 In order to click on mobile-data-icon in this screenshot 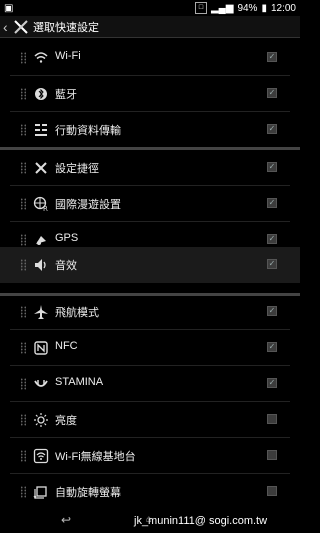, I will do `click(41, 130)`.